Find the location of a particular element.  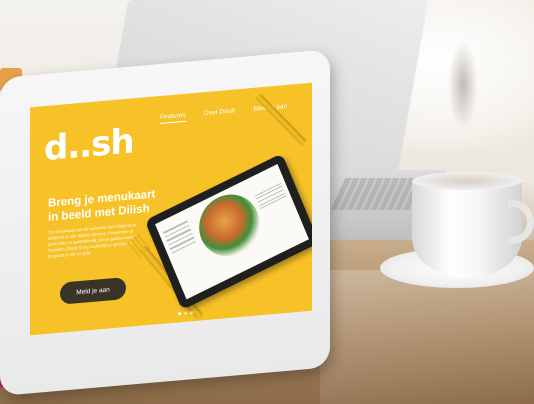

knife-icon is located at coordinates (280, 119).